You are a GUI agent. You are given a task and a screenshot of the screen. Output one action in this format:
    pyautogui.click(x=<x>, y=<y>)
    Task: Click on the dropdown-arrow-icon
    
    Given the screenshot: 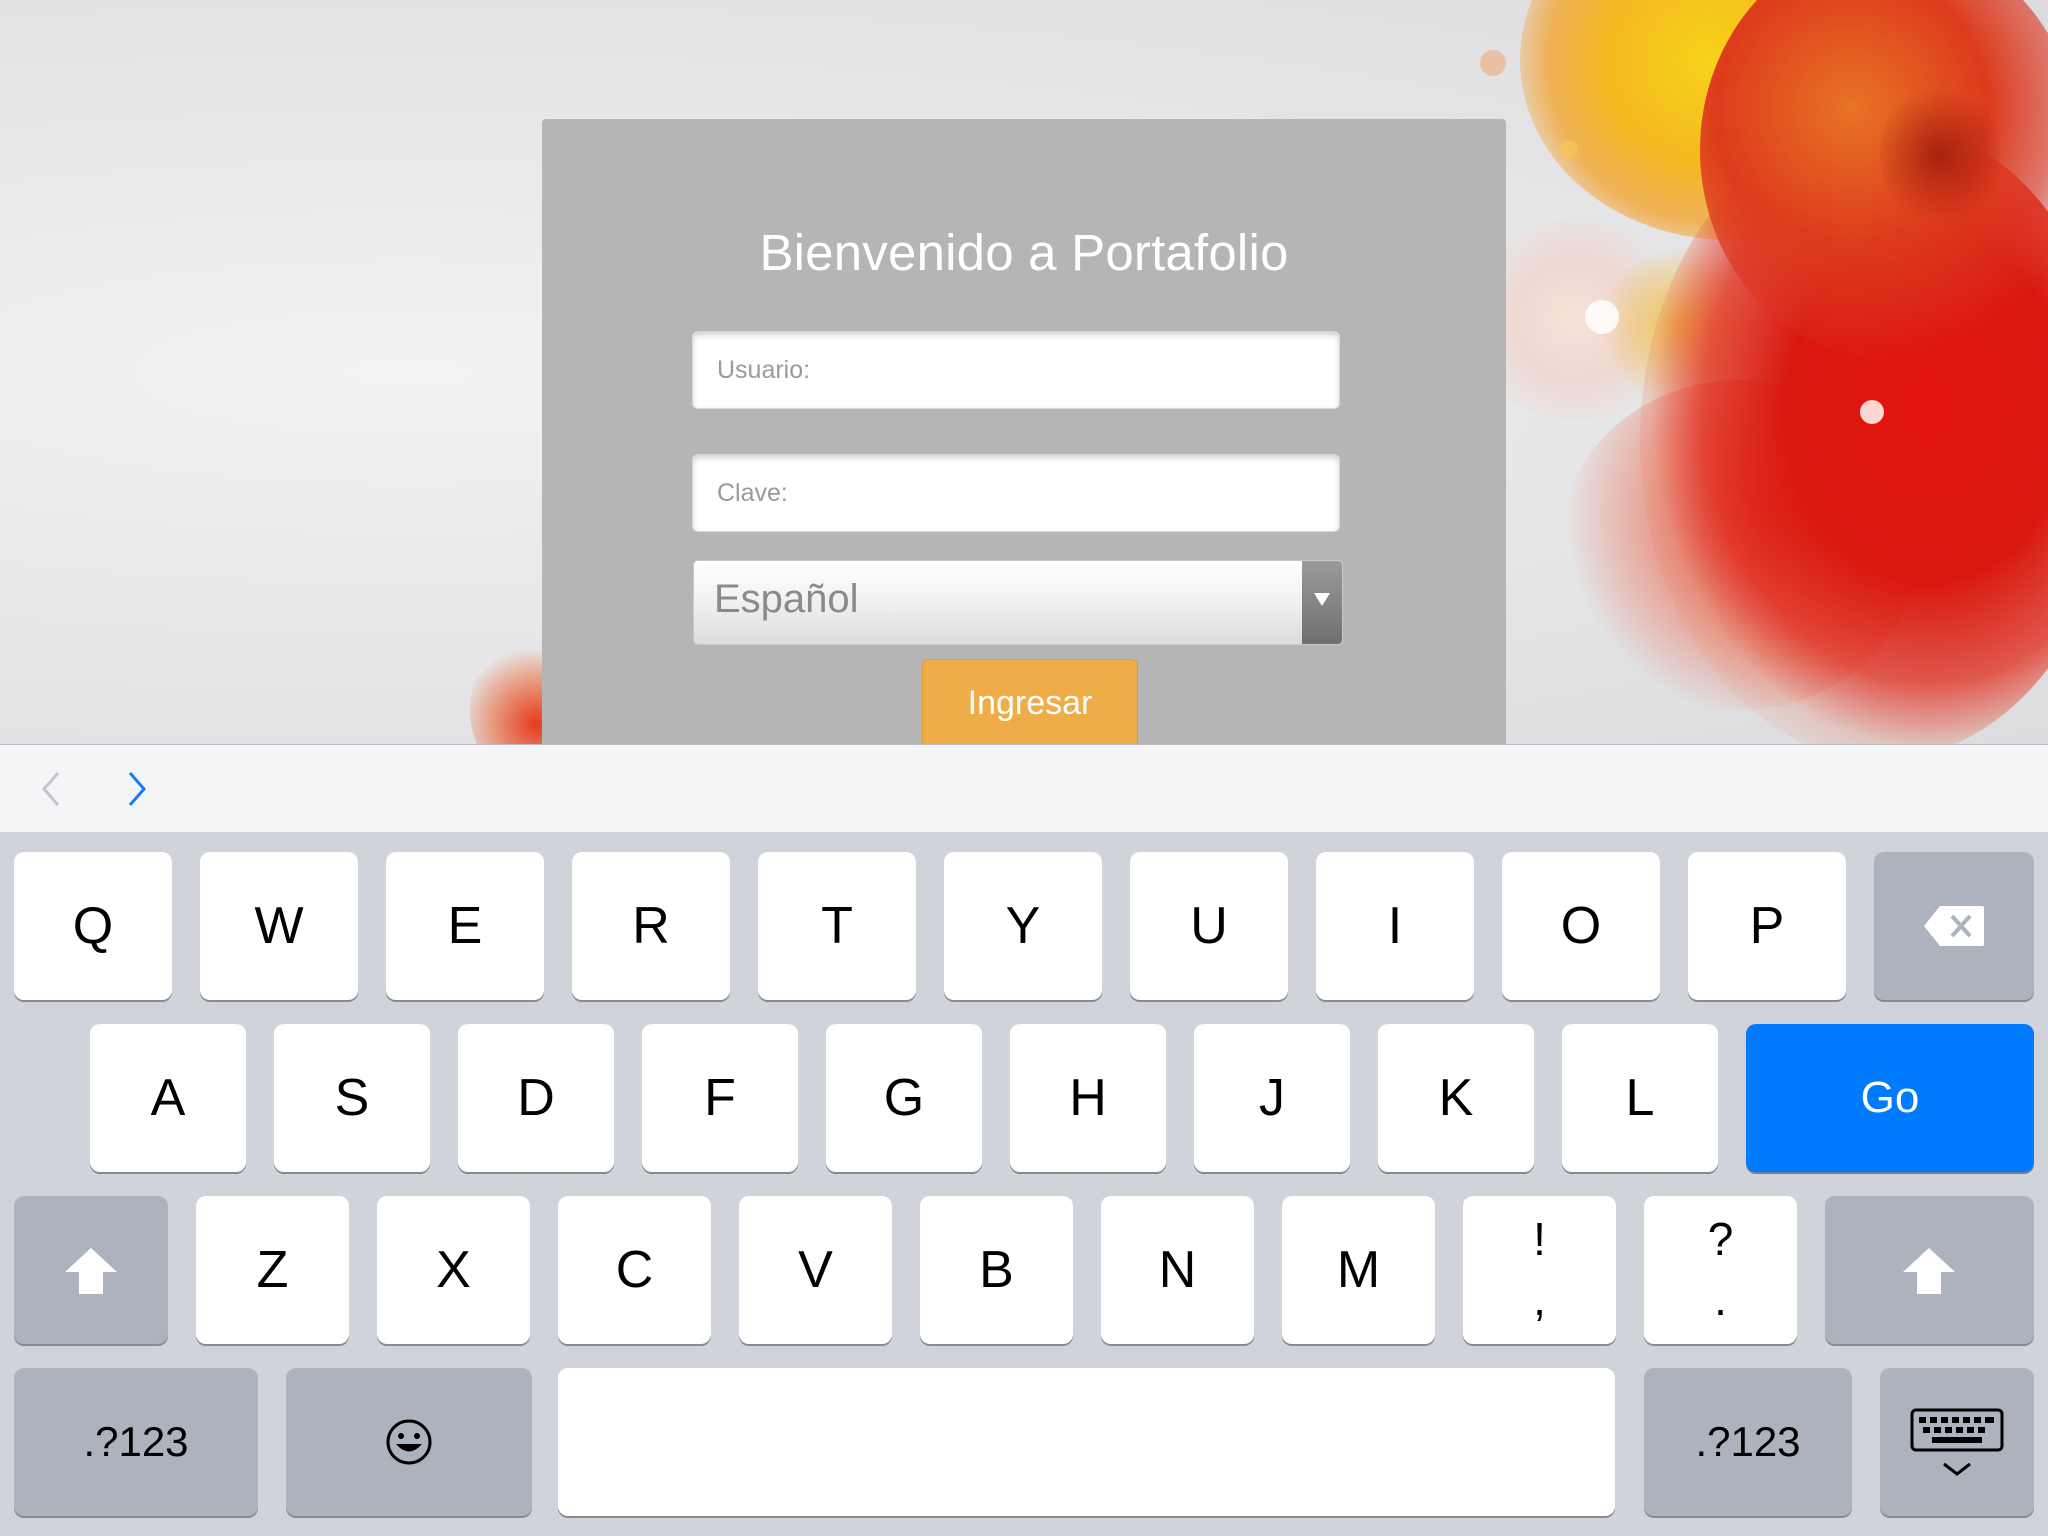 What is the action you would take?
    pyautogui.click(x=1322, y=599)
    